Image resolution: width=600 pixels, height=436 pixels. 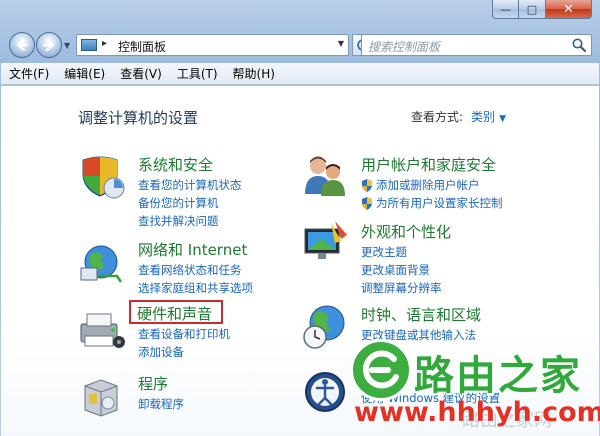 I want to click on arrow-left-icon, so click(x=22, y=45).